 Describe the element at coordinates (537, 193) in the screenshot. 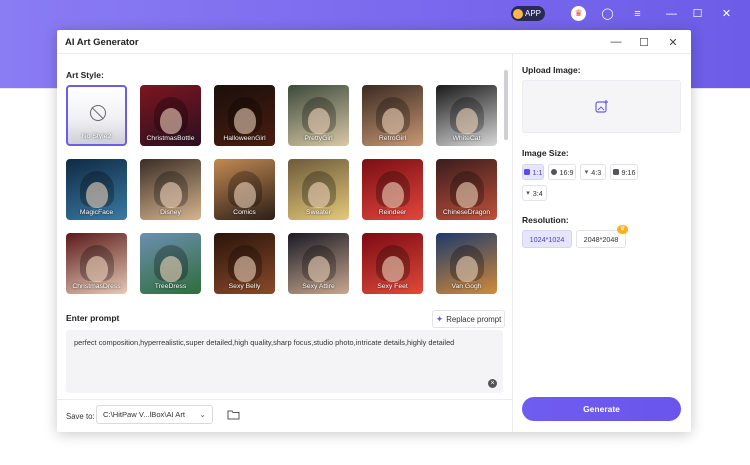

I see `size-option-label: 3:4` at that location.